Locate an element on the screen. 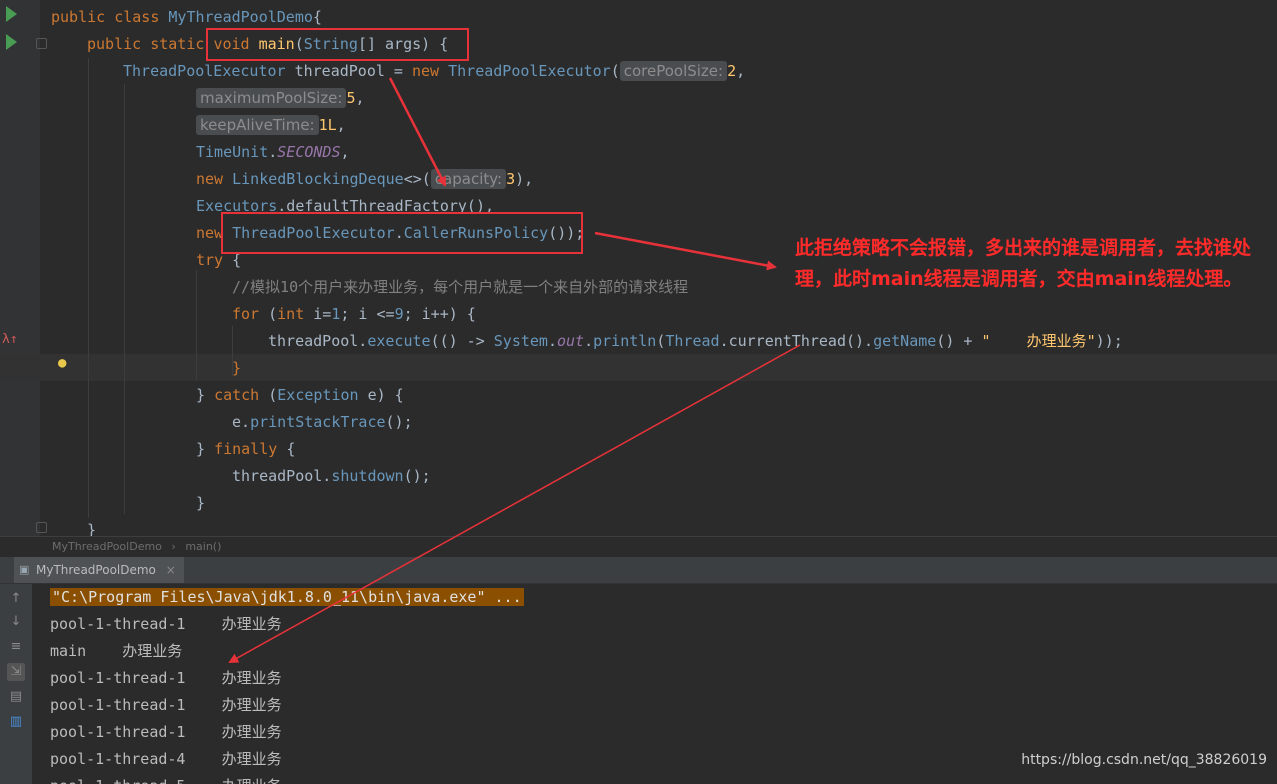  code-token: i= is located at coordinates (322, 314).